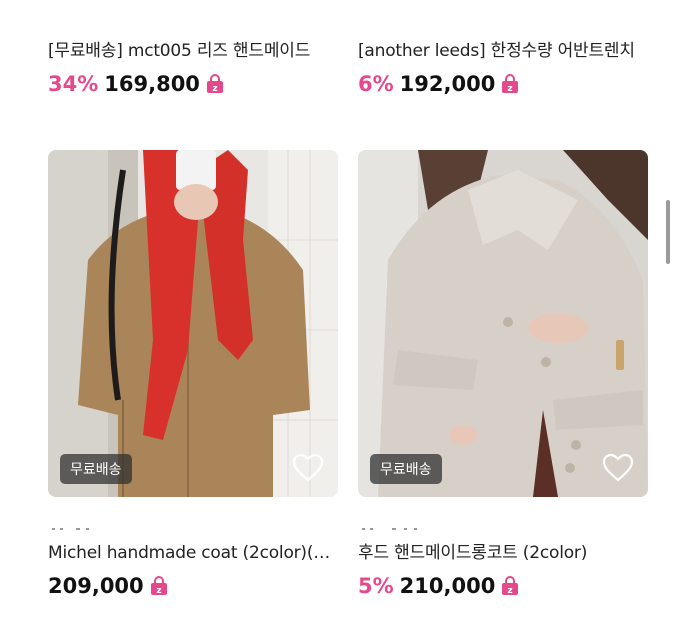  I want to click on product-card-2: [another leeds] 한정수량 어반트렌치 6% 192,000 z, so click(503, 69).